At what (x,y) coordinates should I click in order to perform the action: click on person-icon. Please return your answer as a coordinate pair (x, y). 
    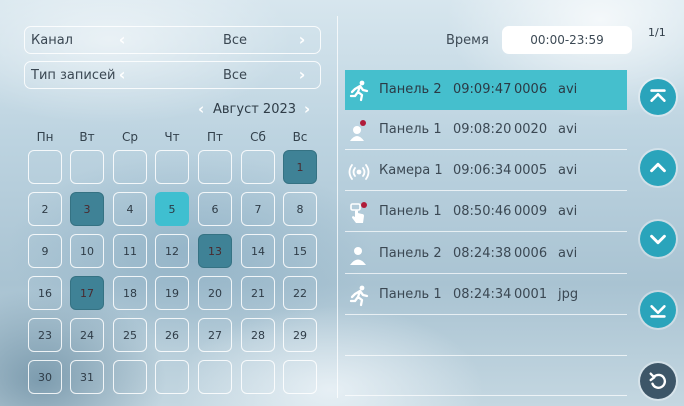
    Looking at the image, I should click on (359, 254).